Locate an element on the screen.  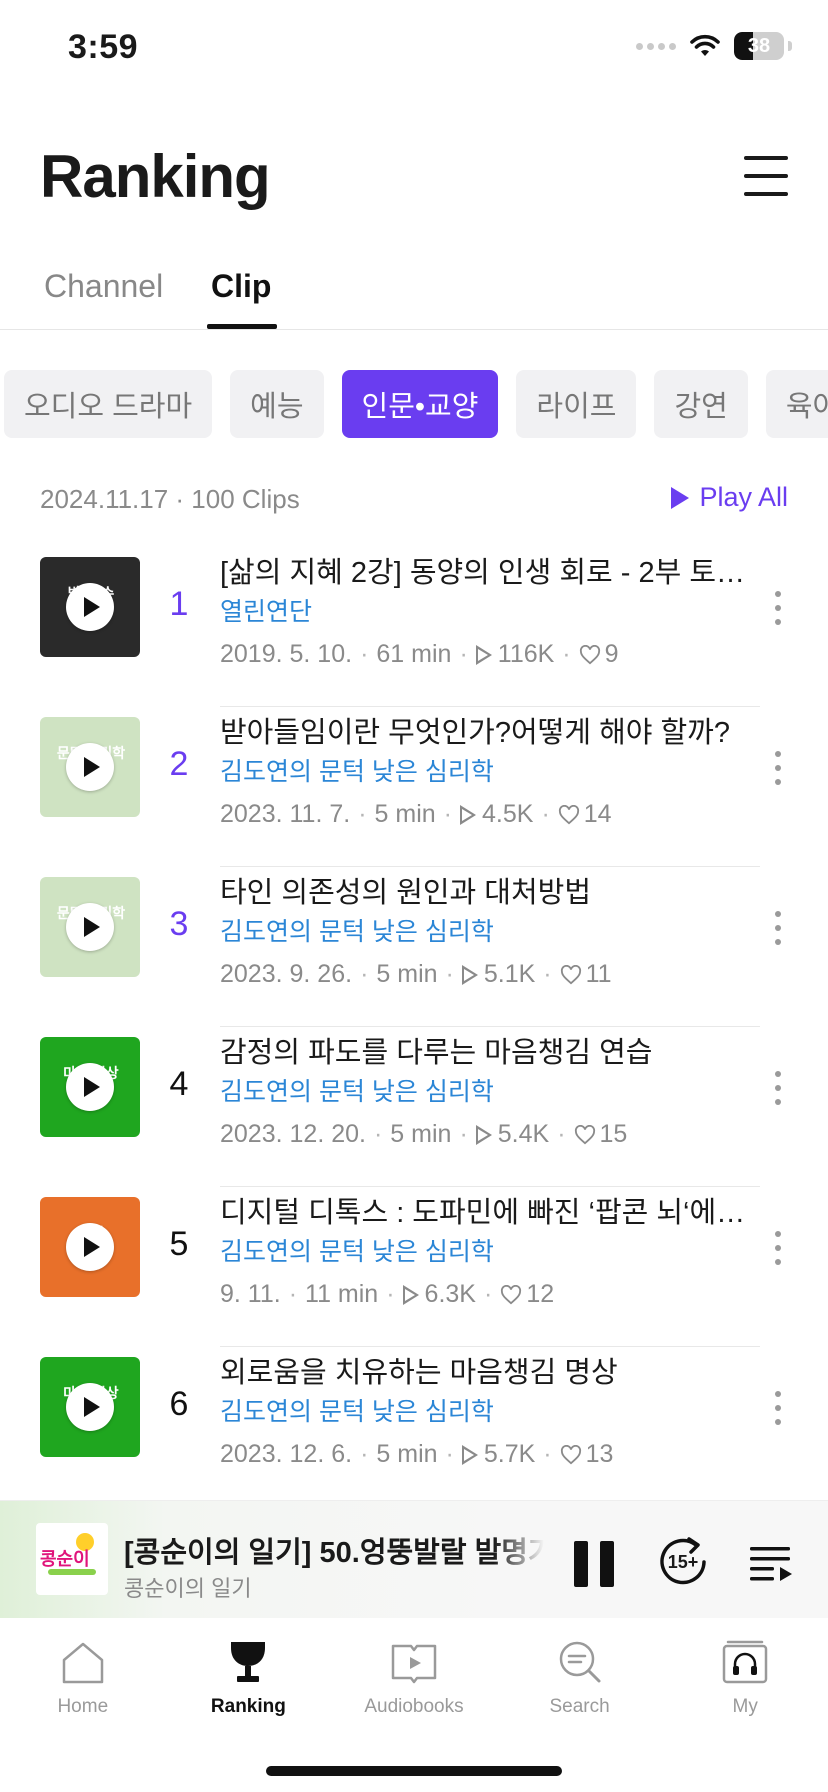
clip-rank: 3 is located at coordinates (179, 924).